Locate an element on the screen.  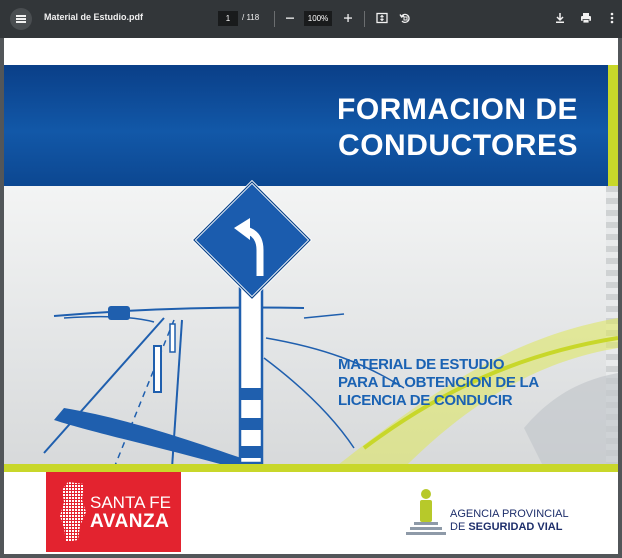
logo-line-1: SANTA FE is located at coordinates (130, 502).